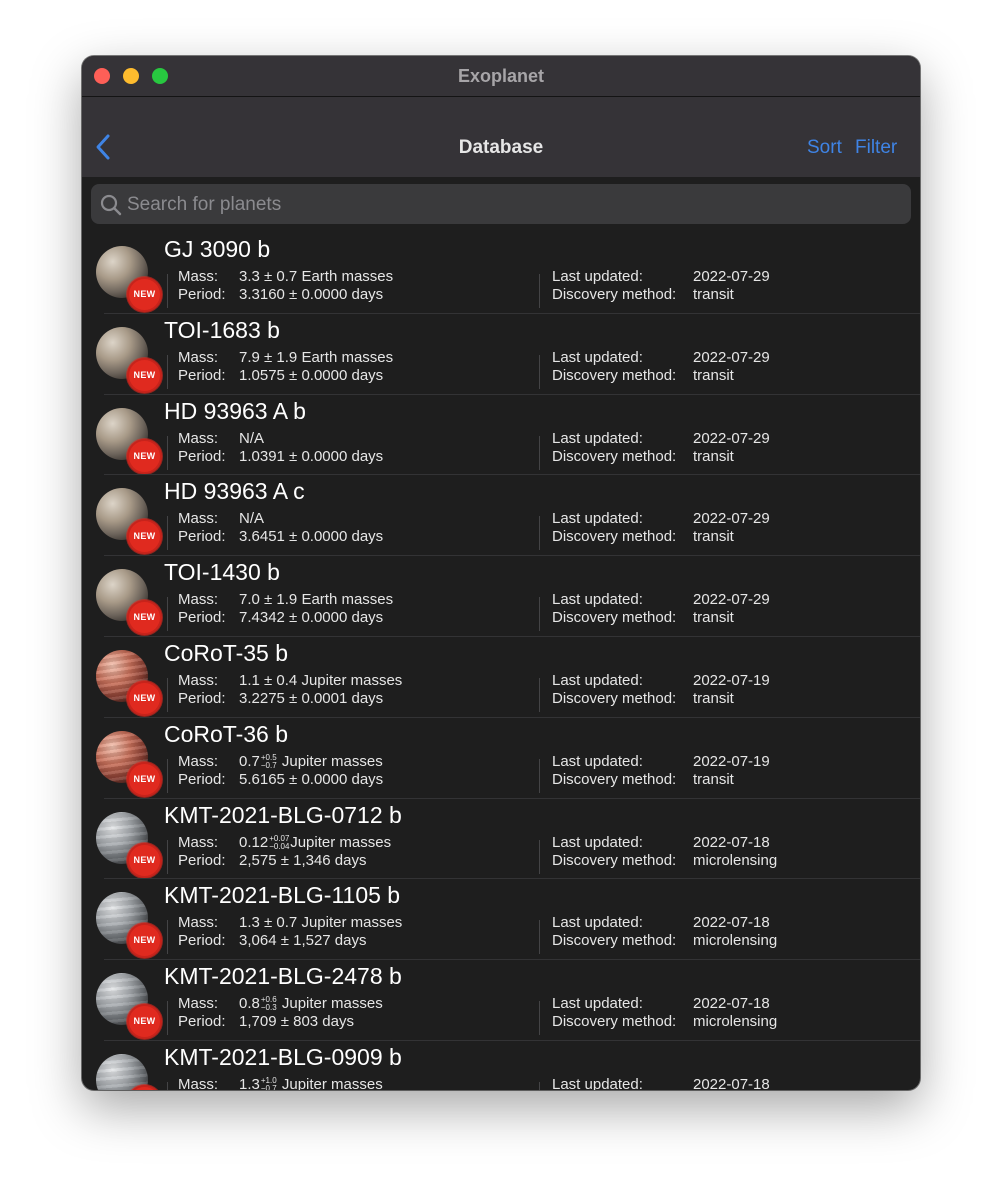 This screenshot has width=1003, height=1200. I want to click on mass-asymmetric-error: +1.0 −0.7, so click(271, 1083).